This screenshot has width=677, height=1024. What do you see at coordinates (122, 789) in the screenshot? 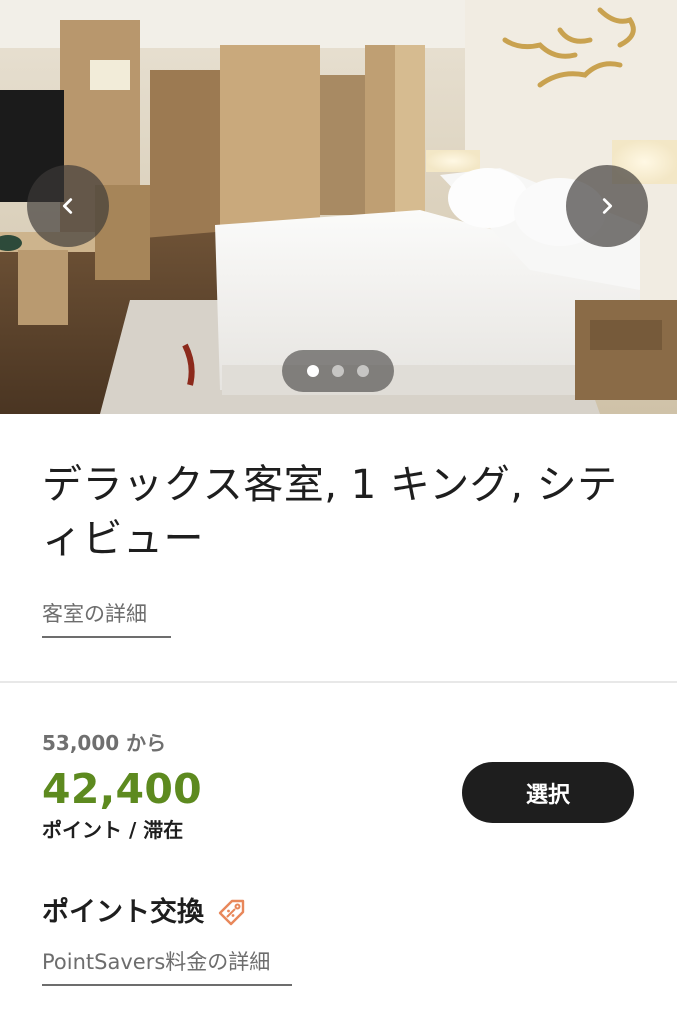
I see `points-price: 42,400` at bounding box center [122, 789].